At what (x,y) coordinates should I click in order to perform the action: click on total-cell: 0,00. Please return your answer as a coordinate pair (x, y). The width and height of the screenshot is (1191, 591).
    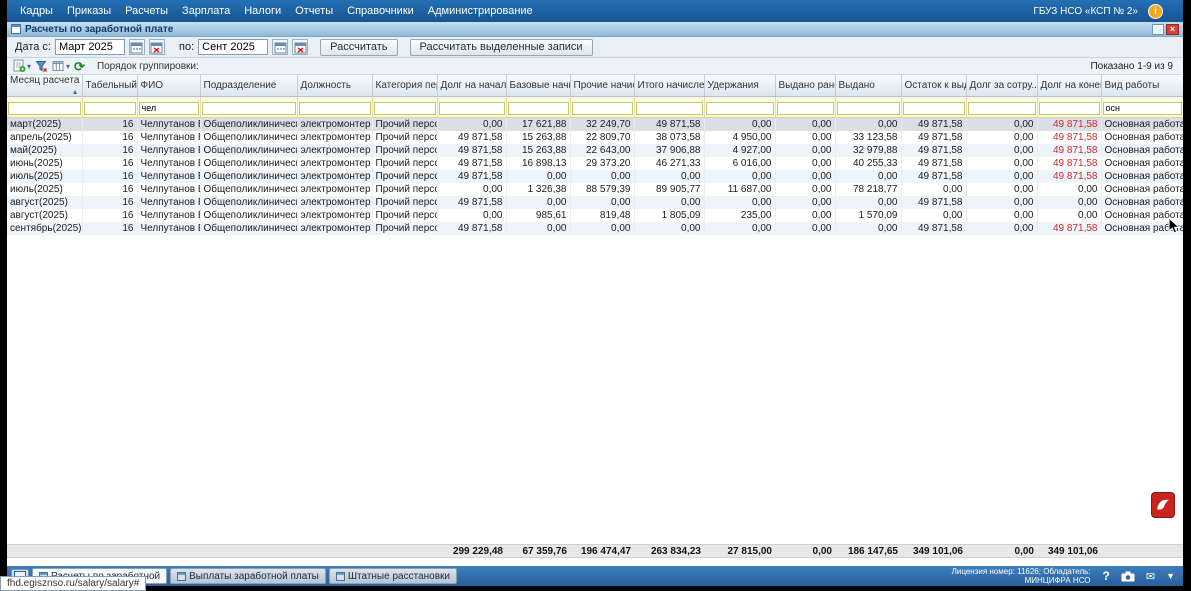
    Looking at the image, I should click on (1024, 551).